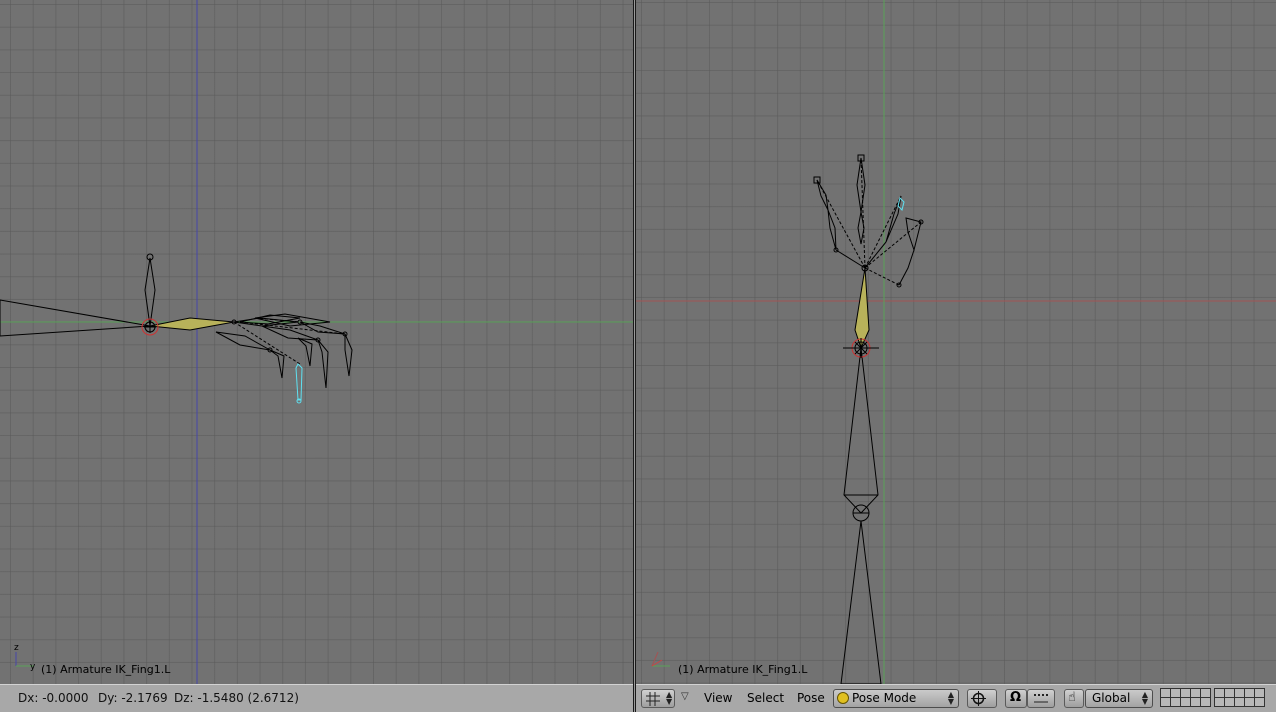  Describe the element at coordinates (811, 698) in the screenshot. I see `pose-menu: Pose` at that location.